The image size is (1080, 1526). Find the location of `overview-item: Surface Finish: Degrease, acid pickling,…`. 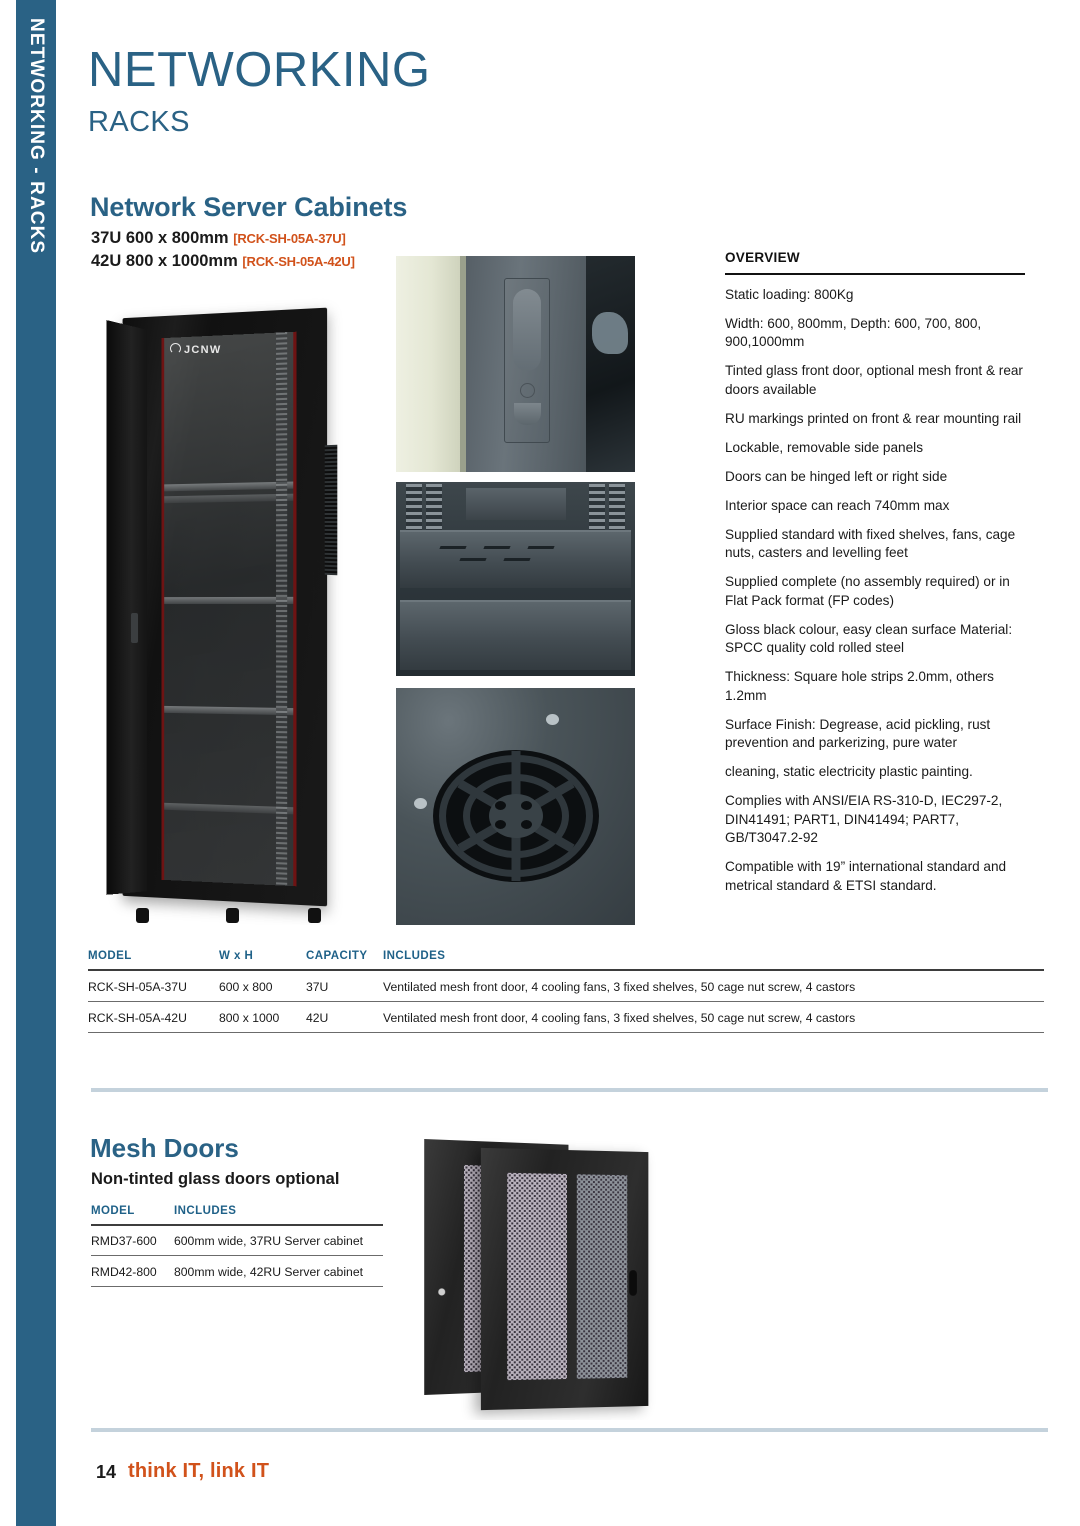

overview-item: Surface Finish: Degrease, acid pickling,… is located at coordinates (858, 733).